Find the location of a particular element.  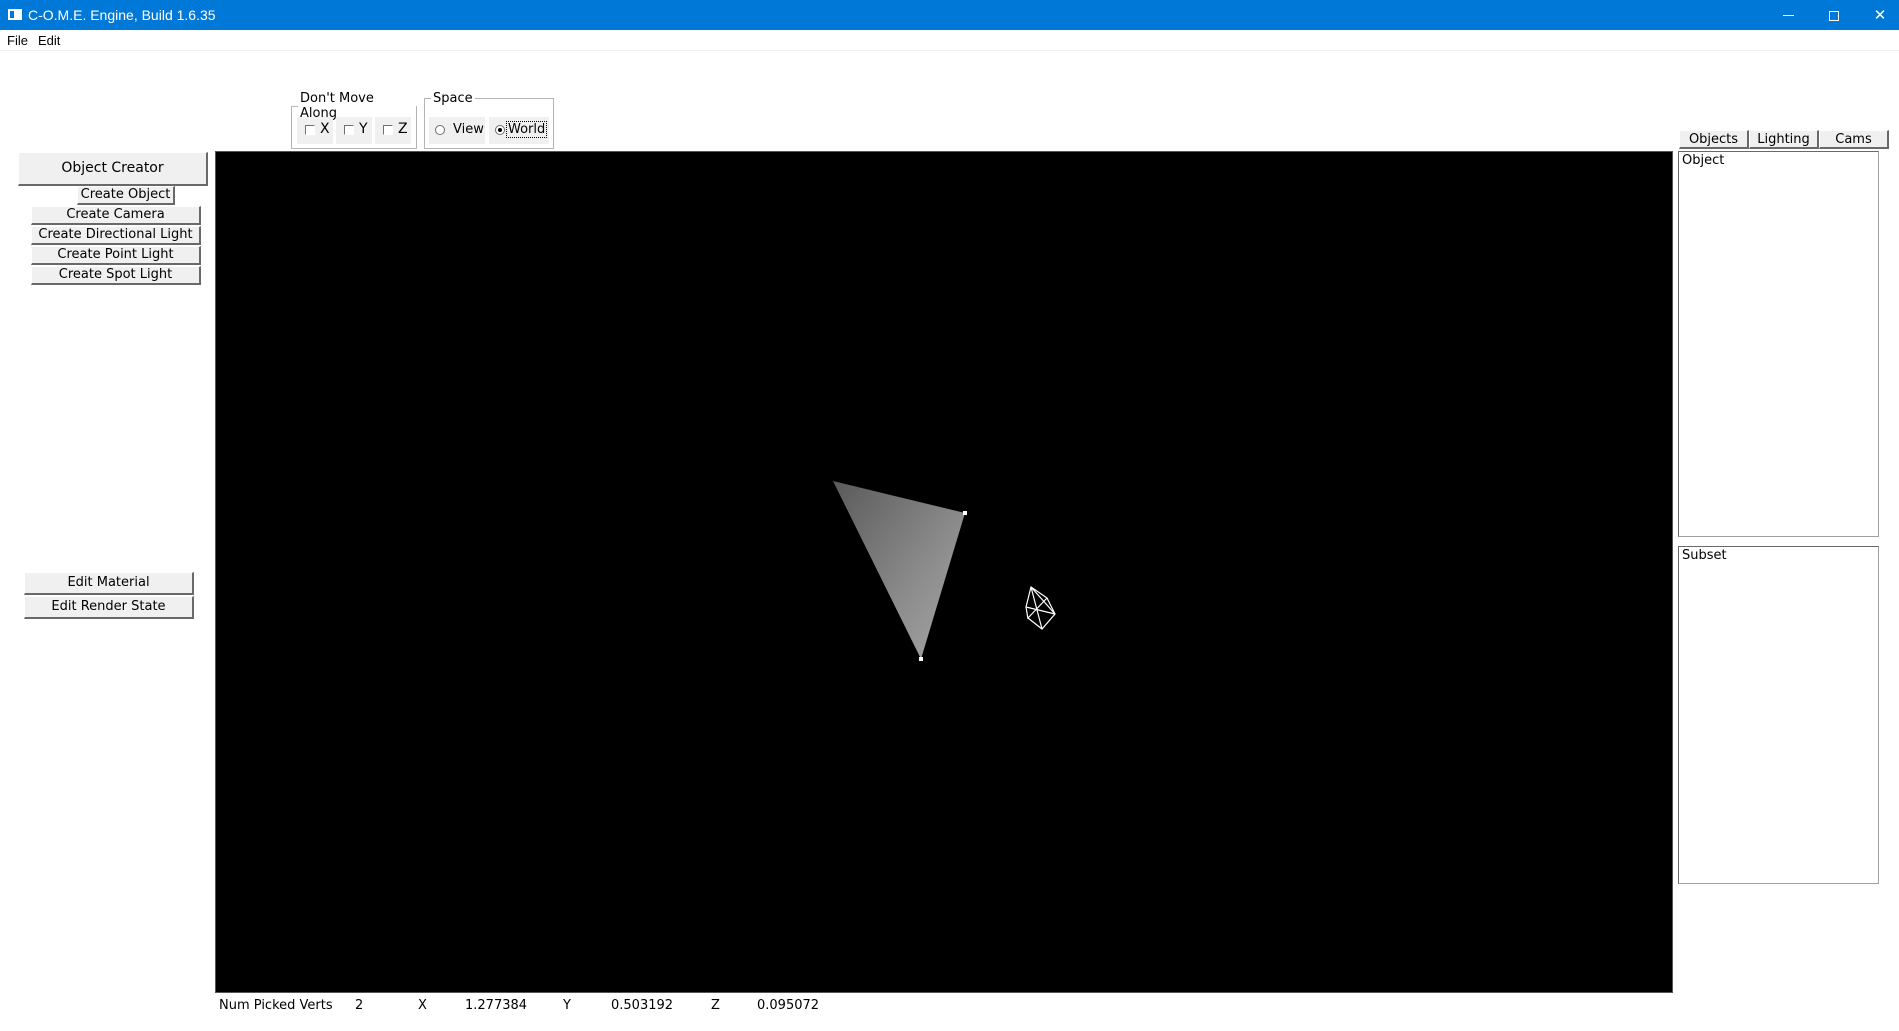

radio-dot-selected is located at coordinates (500, 130).